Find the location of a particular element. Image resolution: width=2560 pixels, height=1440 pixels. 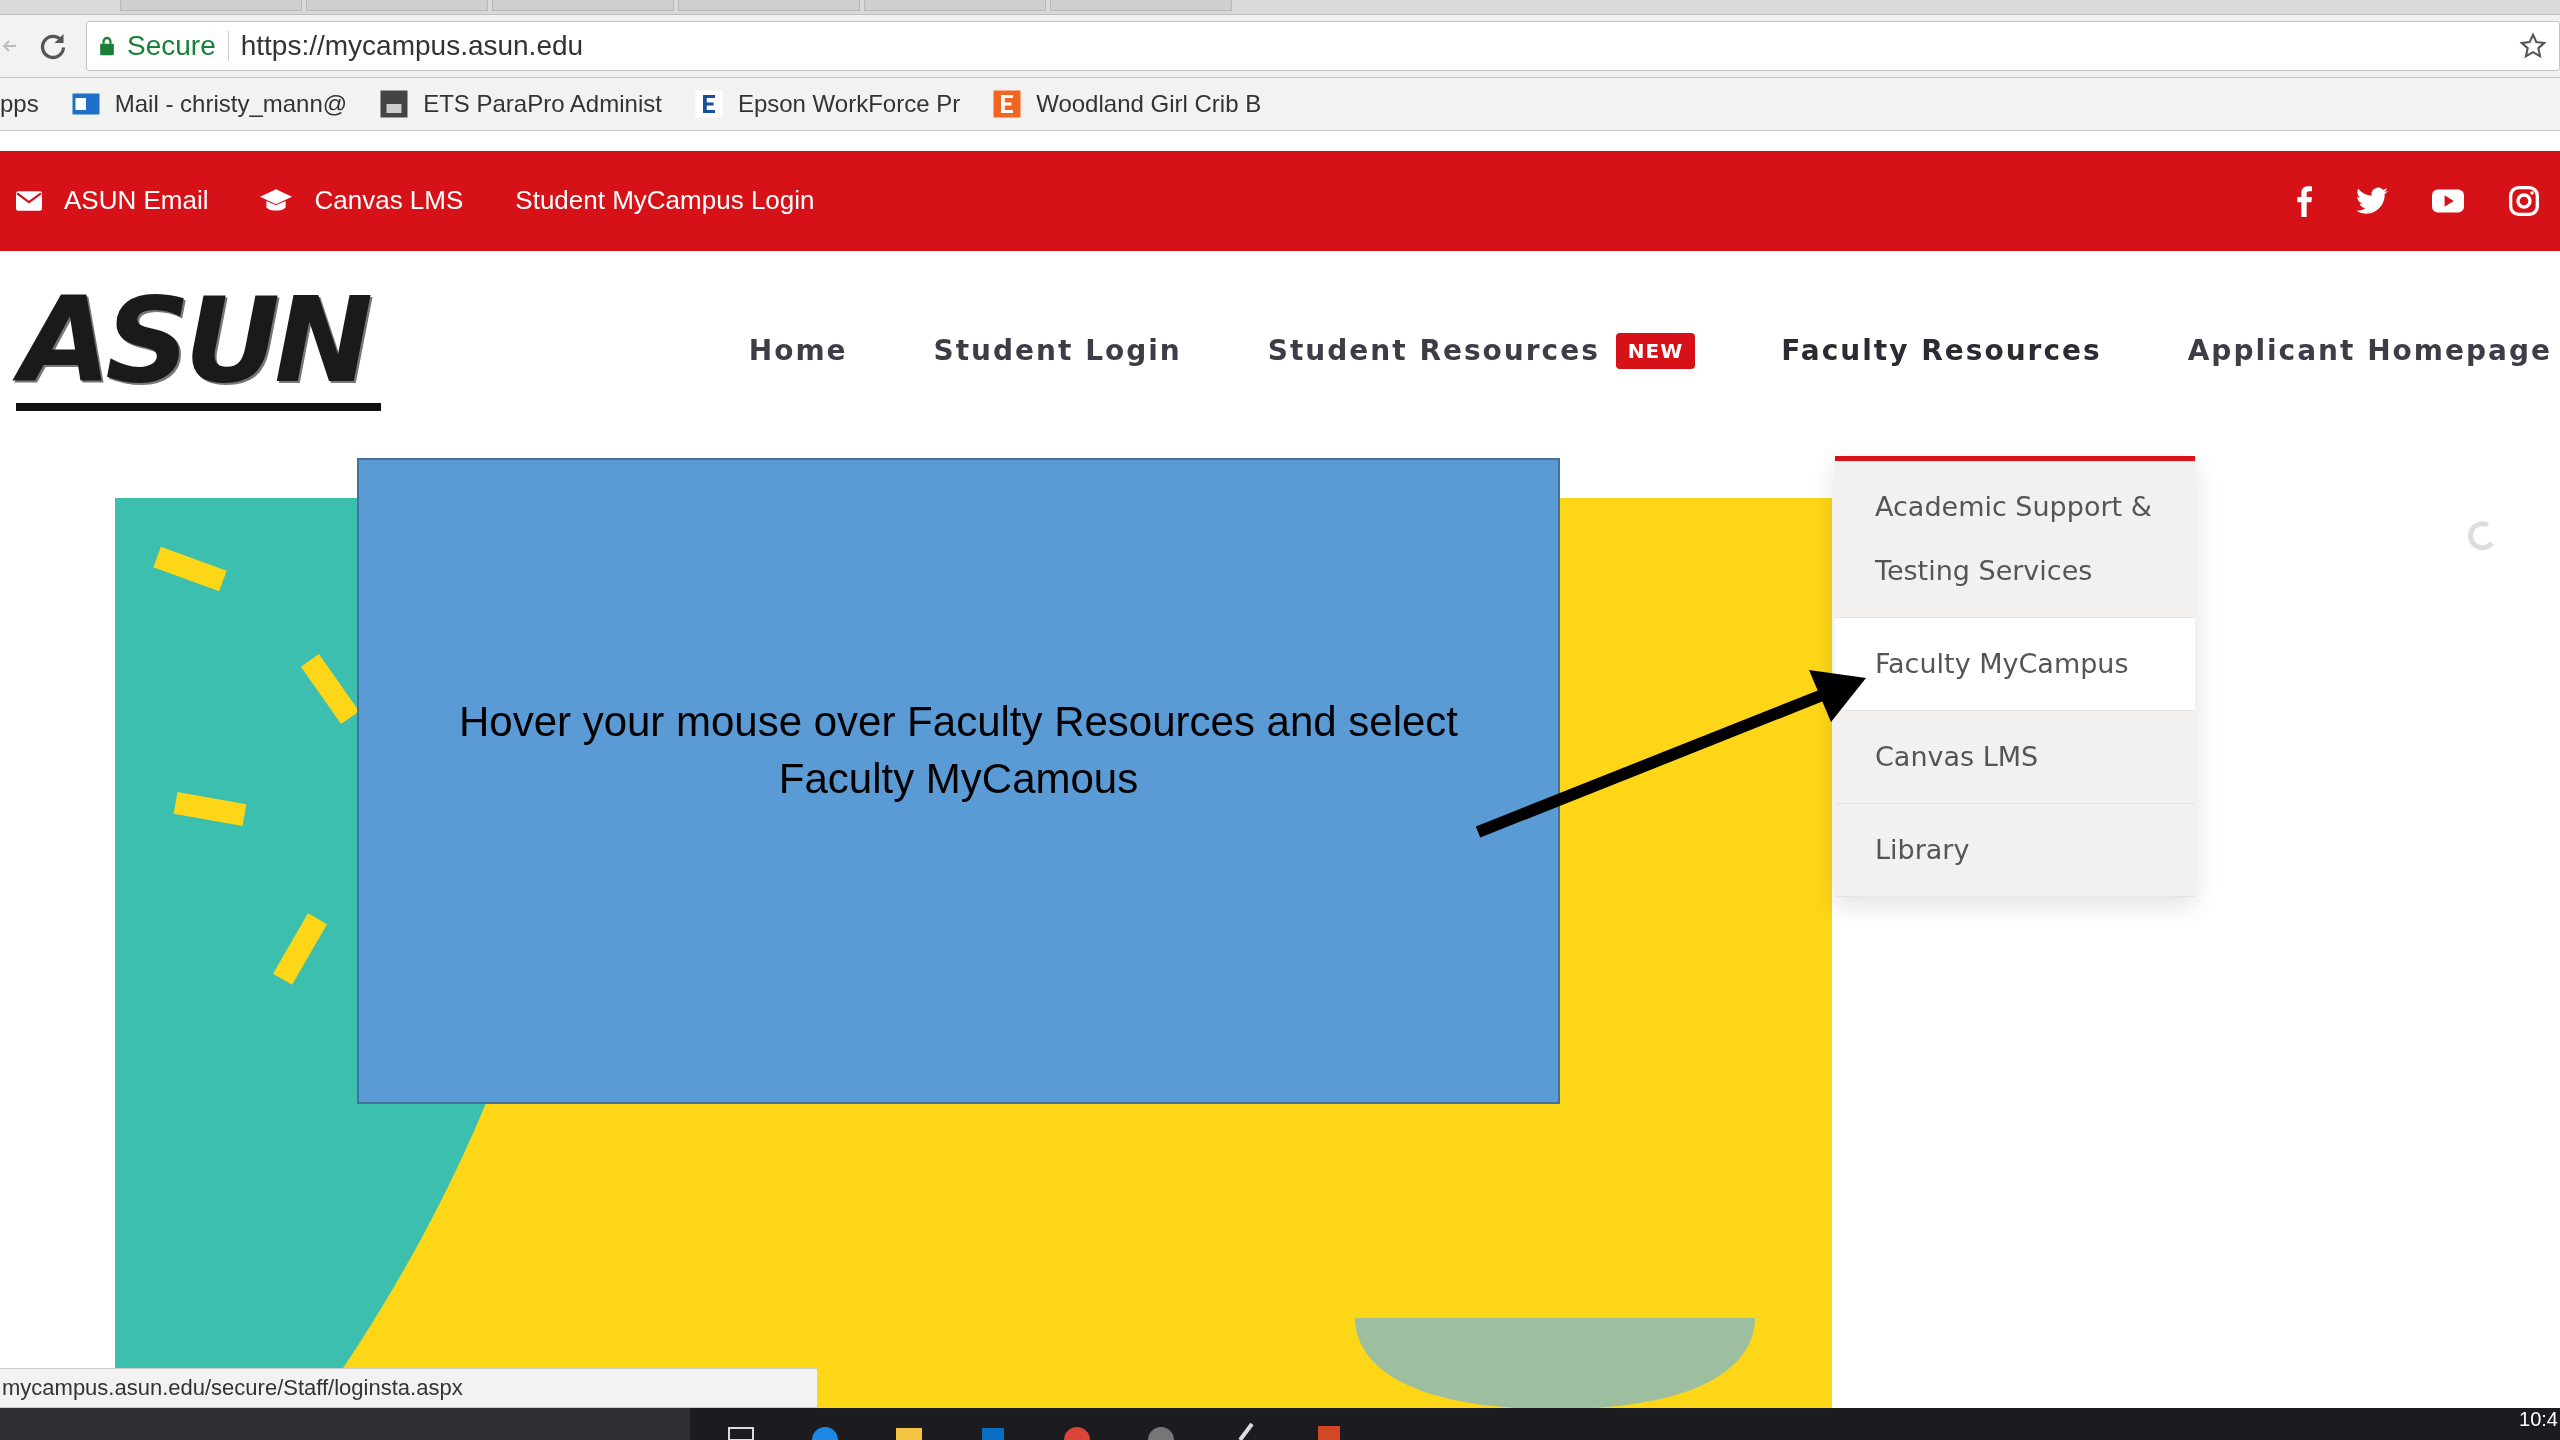

camera-icon is located at coordinates (2524, 200).